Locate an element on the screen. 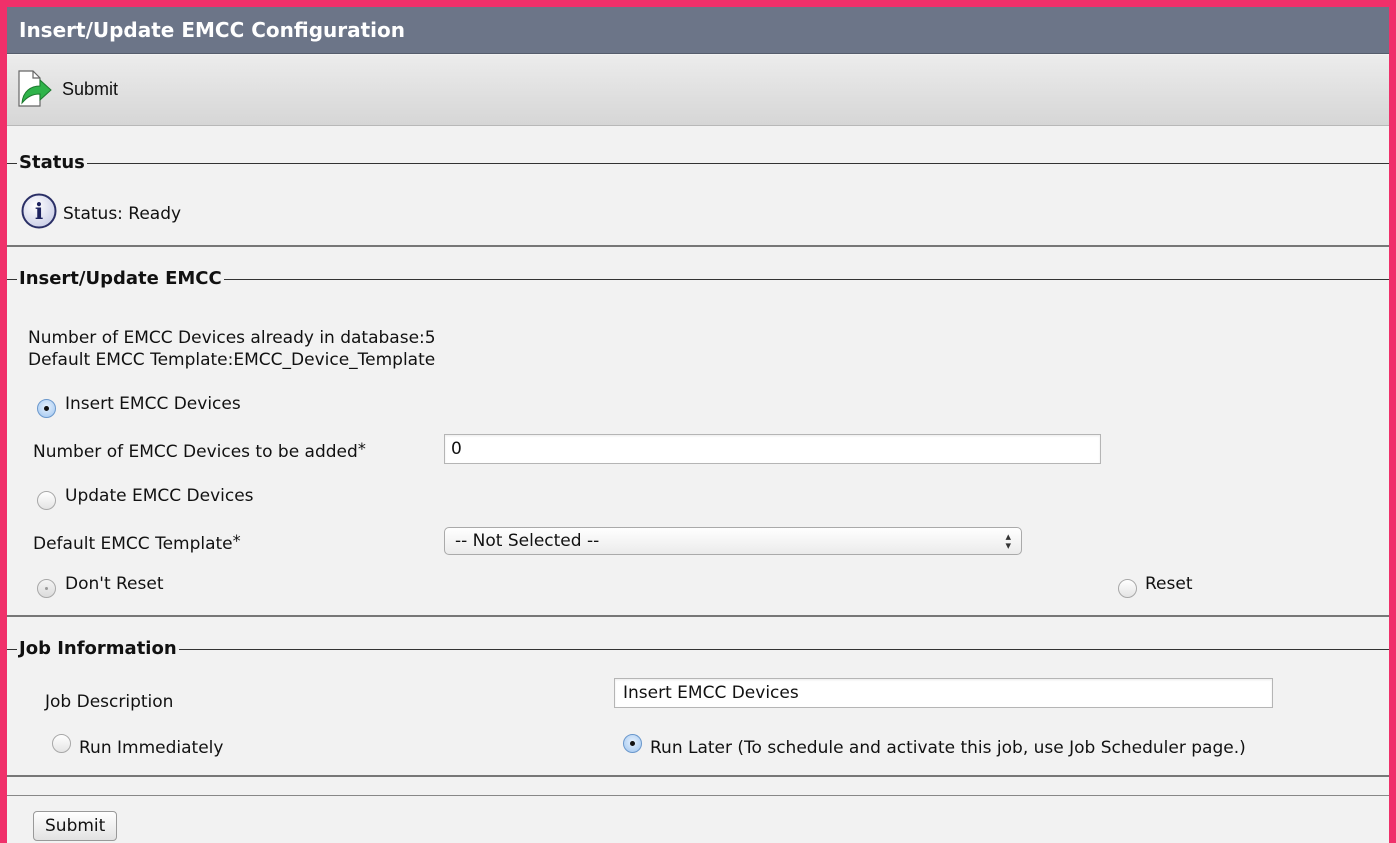 The image size is (1396, 843). job-description-label: Job Description is located at coordinates (109, 702).